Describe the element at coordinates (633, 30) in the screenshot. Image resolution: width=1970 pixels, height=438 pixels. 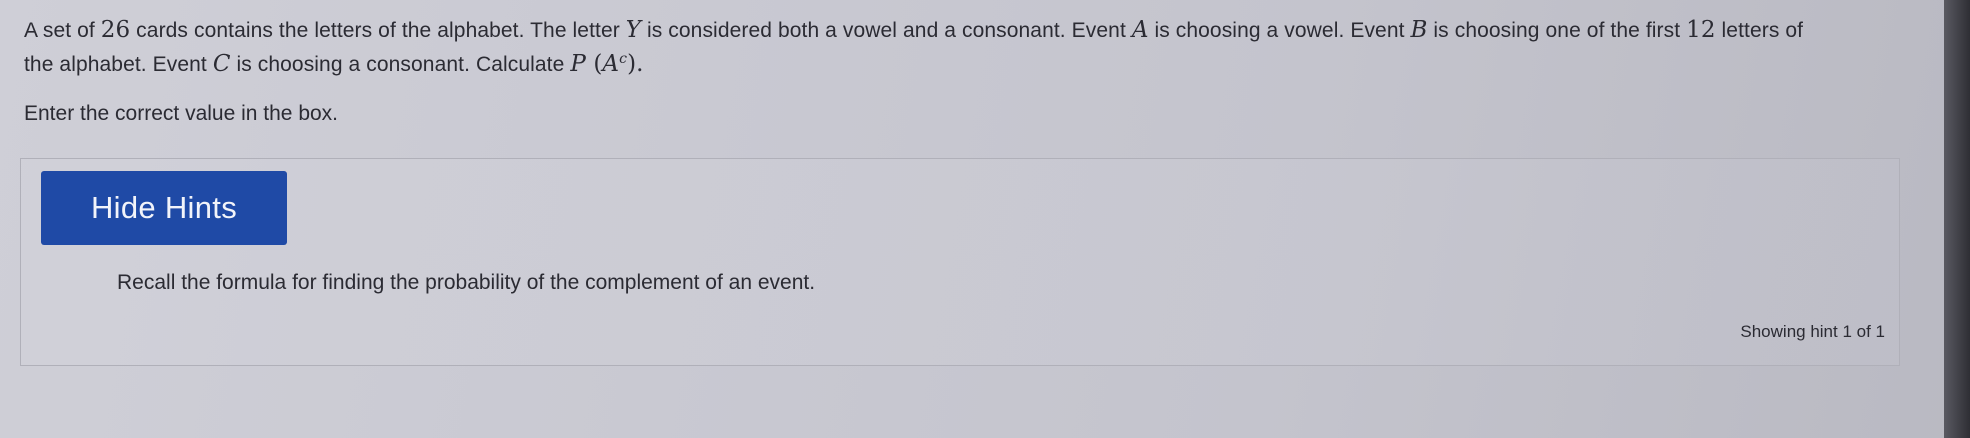
I see `math-variable-y: Y` at that location.